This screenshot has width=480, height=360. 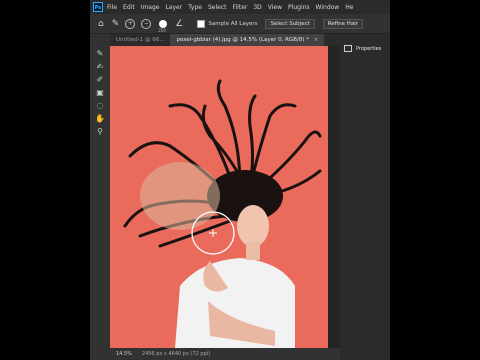 I want to click on zoom-level: 14.5%, so click(x=124, y=354).